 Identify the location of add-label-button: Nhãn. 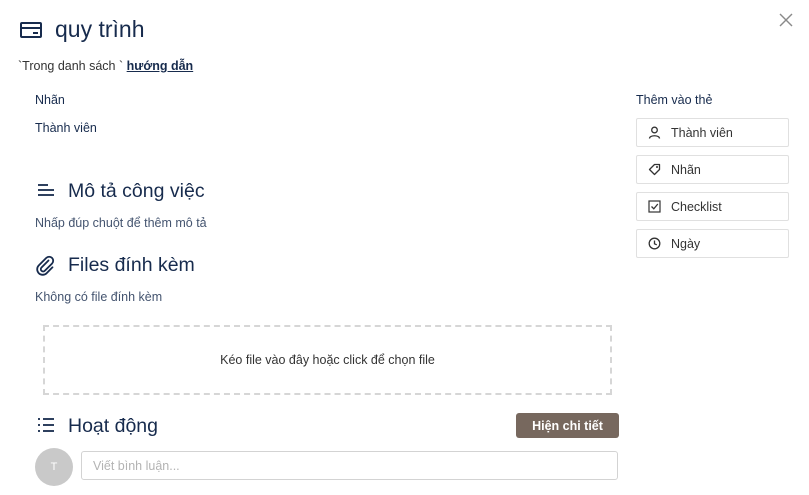
(712, 169).